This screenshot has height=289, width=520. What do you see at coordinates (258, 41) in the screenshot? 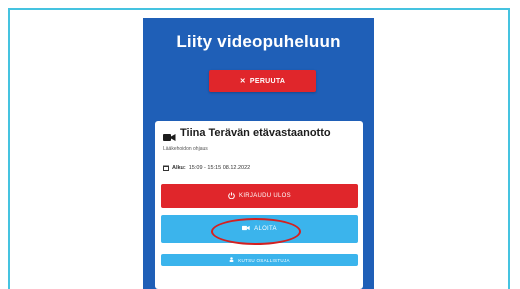
I see `page-title: Liity videopuheluun` at bounding box center [258, 41].